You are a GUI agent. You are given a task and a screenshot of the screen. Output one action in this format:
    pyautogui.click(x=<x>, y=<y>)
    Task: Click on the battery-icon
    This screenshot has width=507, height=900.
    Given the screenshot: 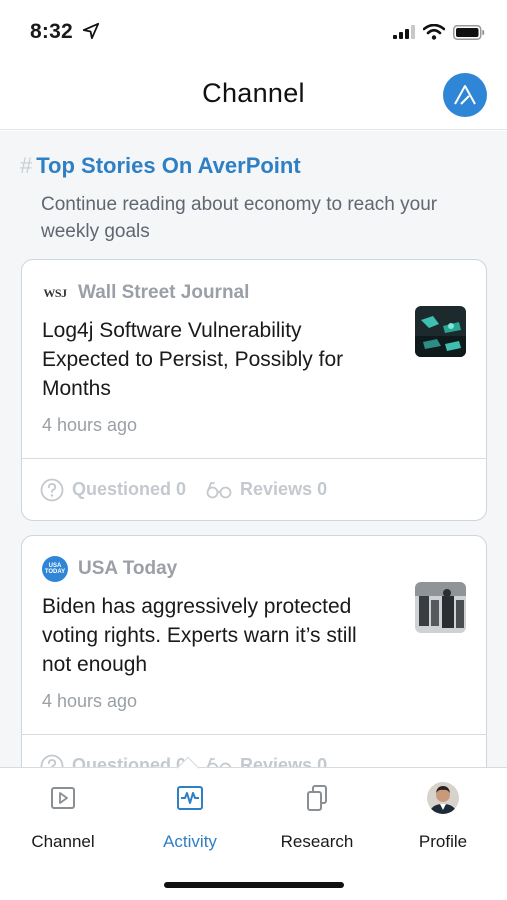 What is the action you would take?
    pyautogui.click(x=469, y=32)
    